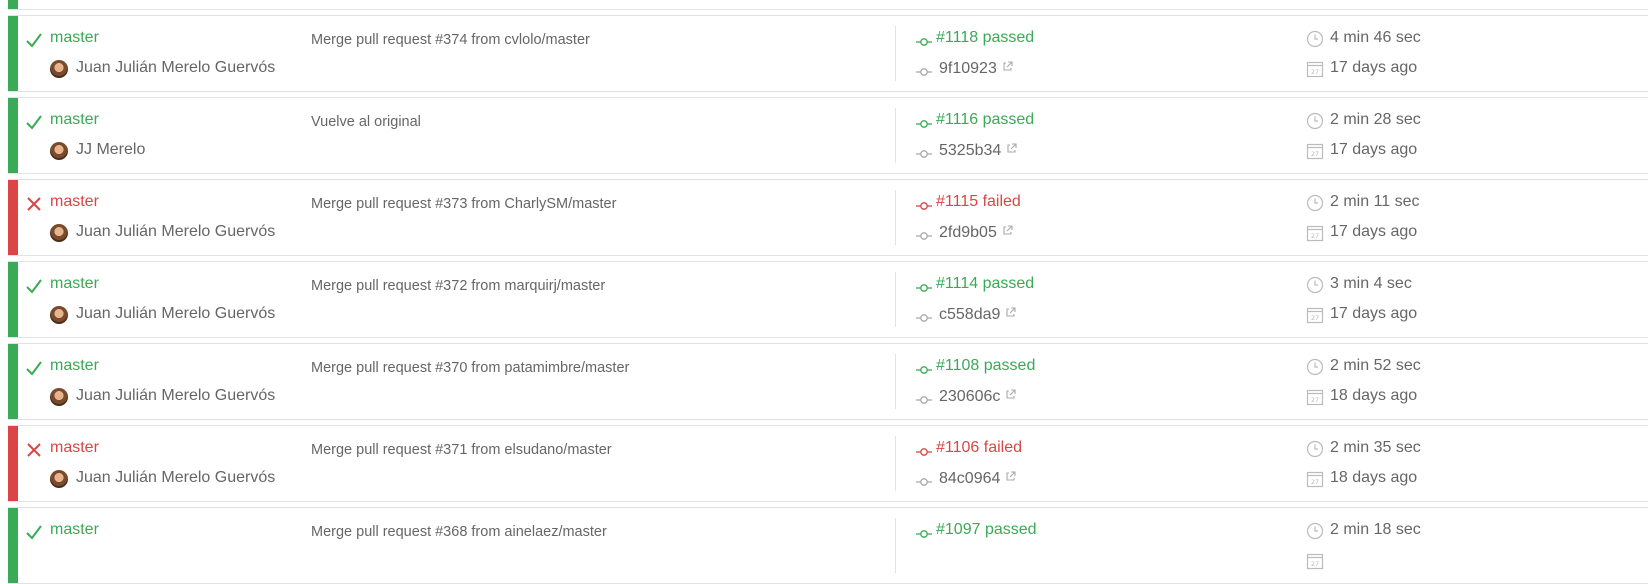 This screenshot has height=584, width=1648. Describe the element at coordinates (1375, 365) in the screenshot. I see `build-duration: 2 min 52 sec` at that location.